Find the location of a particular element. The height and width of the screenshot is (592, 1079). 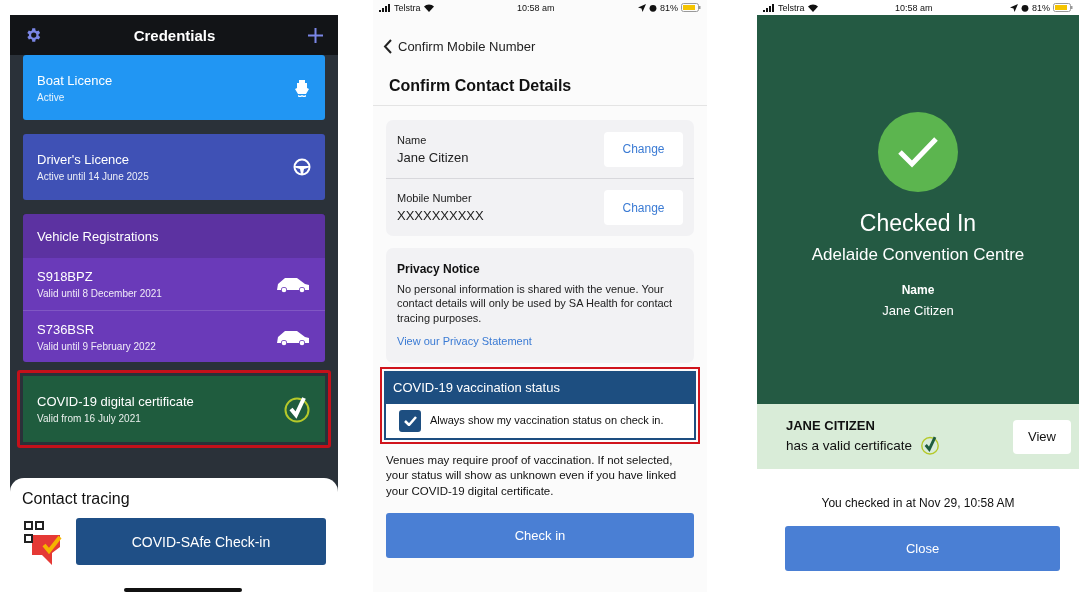

card-title: Driver's Licence is located at coordinates (84, 159).